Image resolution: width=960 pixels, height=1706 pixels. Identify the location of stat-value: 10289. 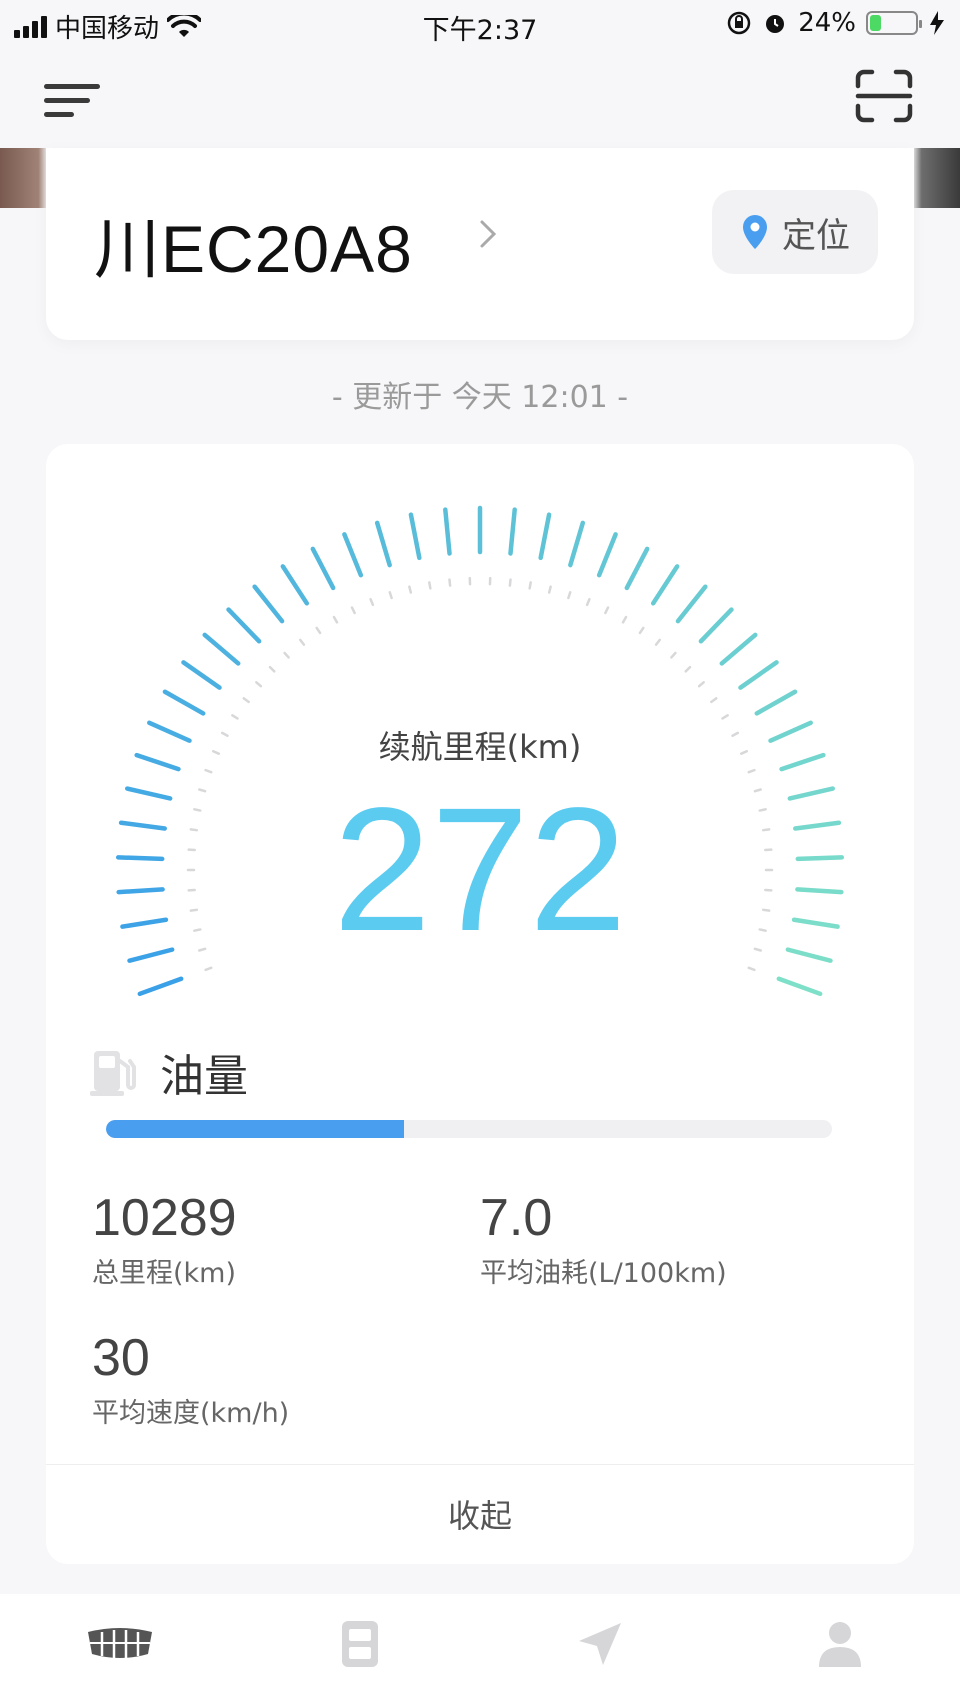
(164, 1218).